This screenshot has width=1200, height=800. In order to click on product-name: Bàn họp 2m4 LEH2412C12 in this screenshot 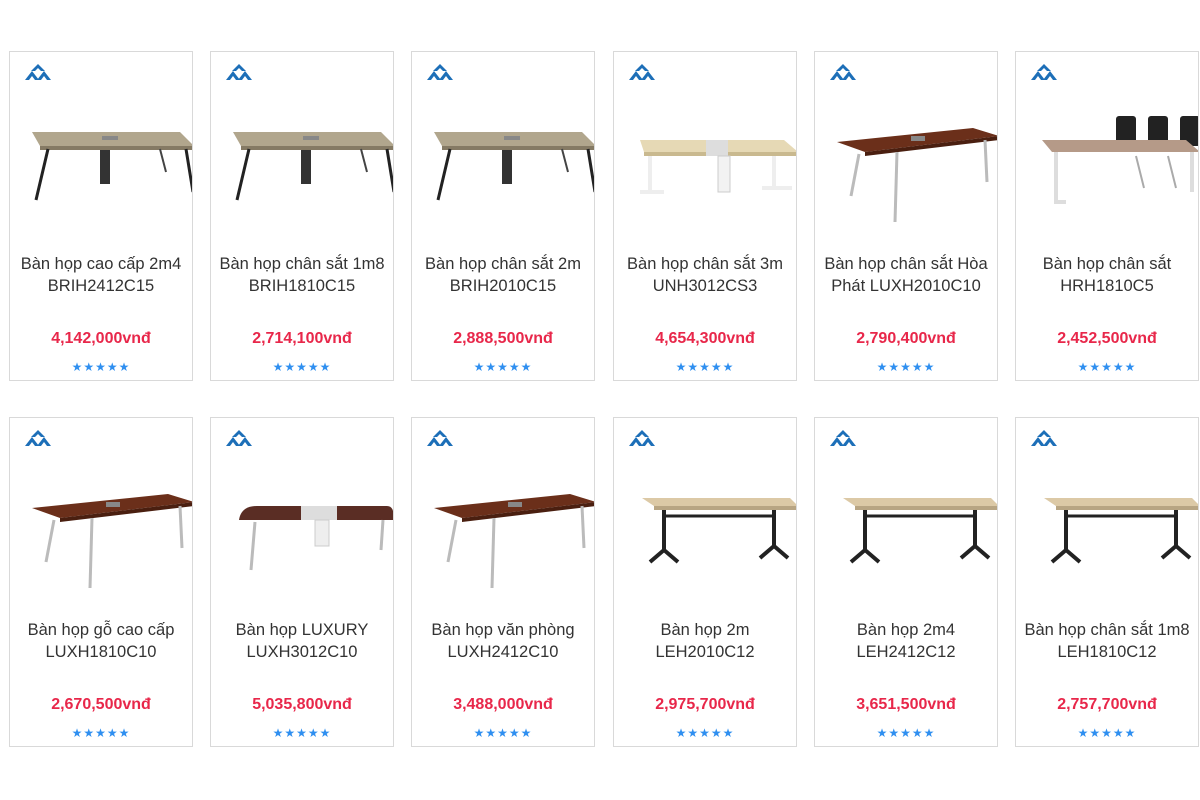, I will do `click(906, 641)`.